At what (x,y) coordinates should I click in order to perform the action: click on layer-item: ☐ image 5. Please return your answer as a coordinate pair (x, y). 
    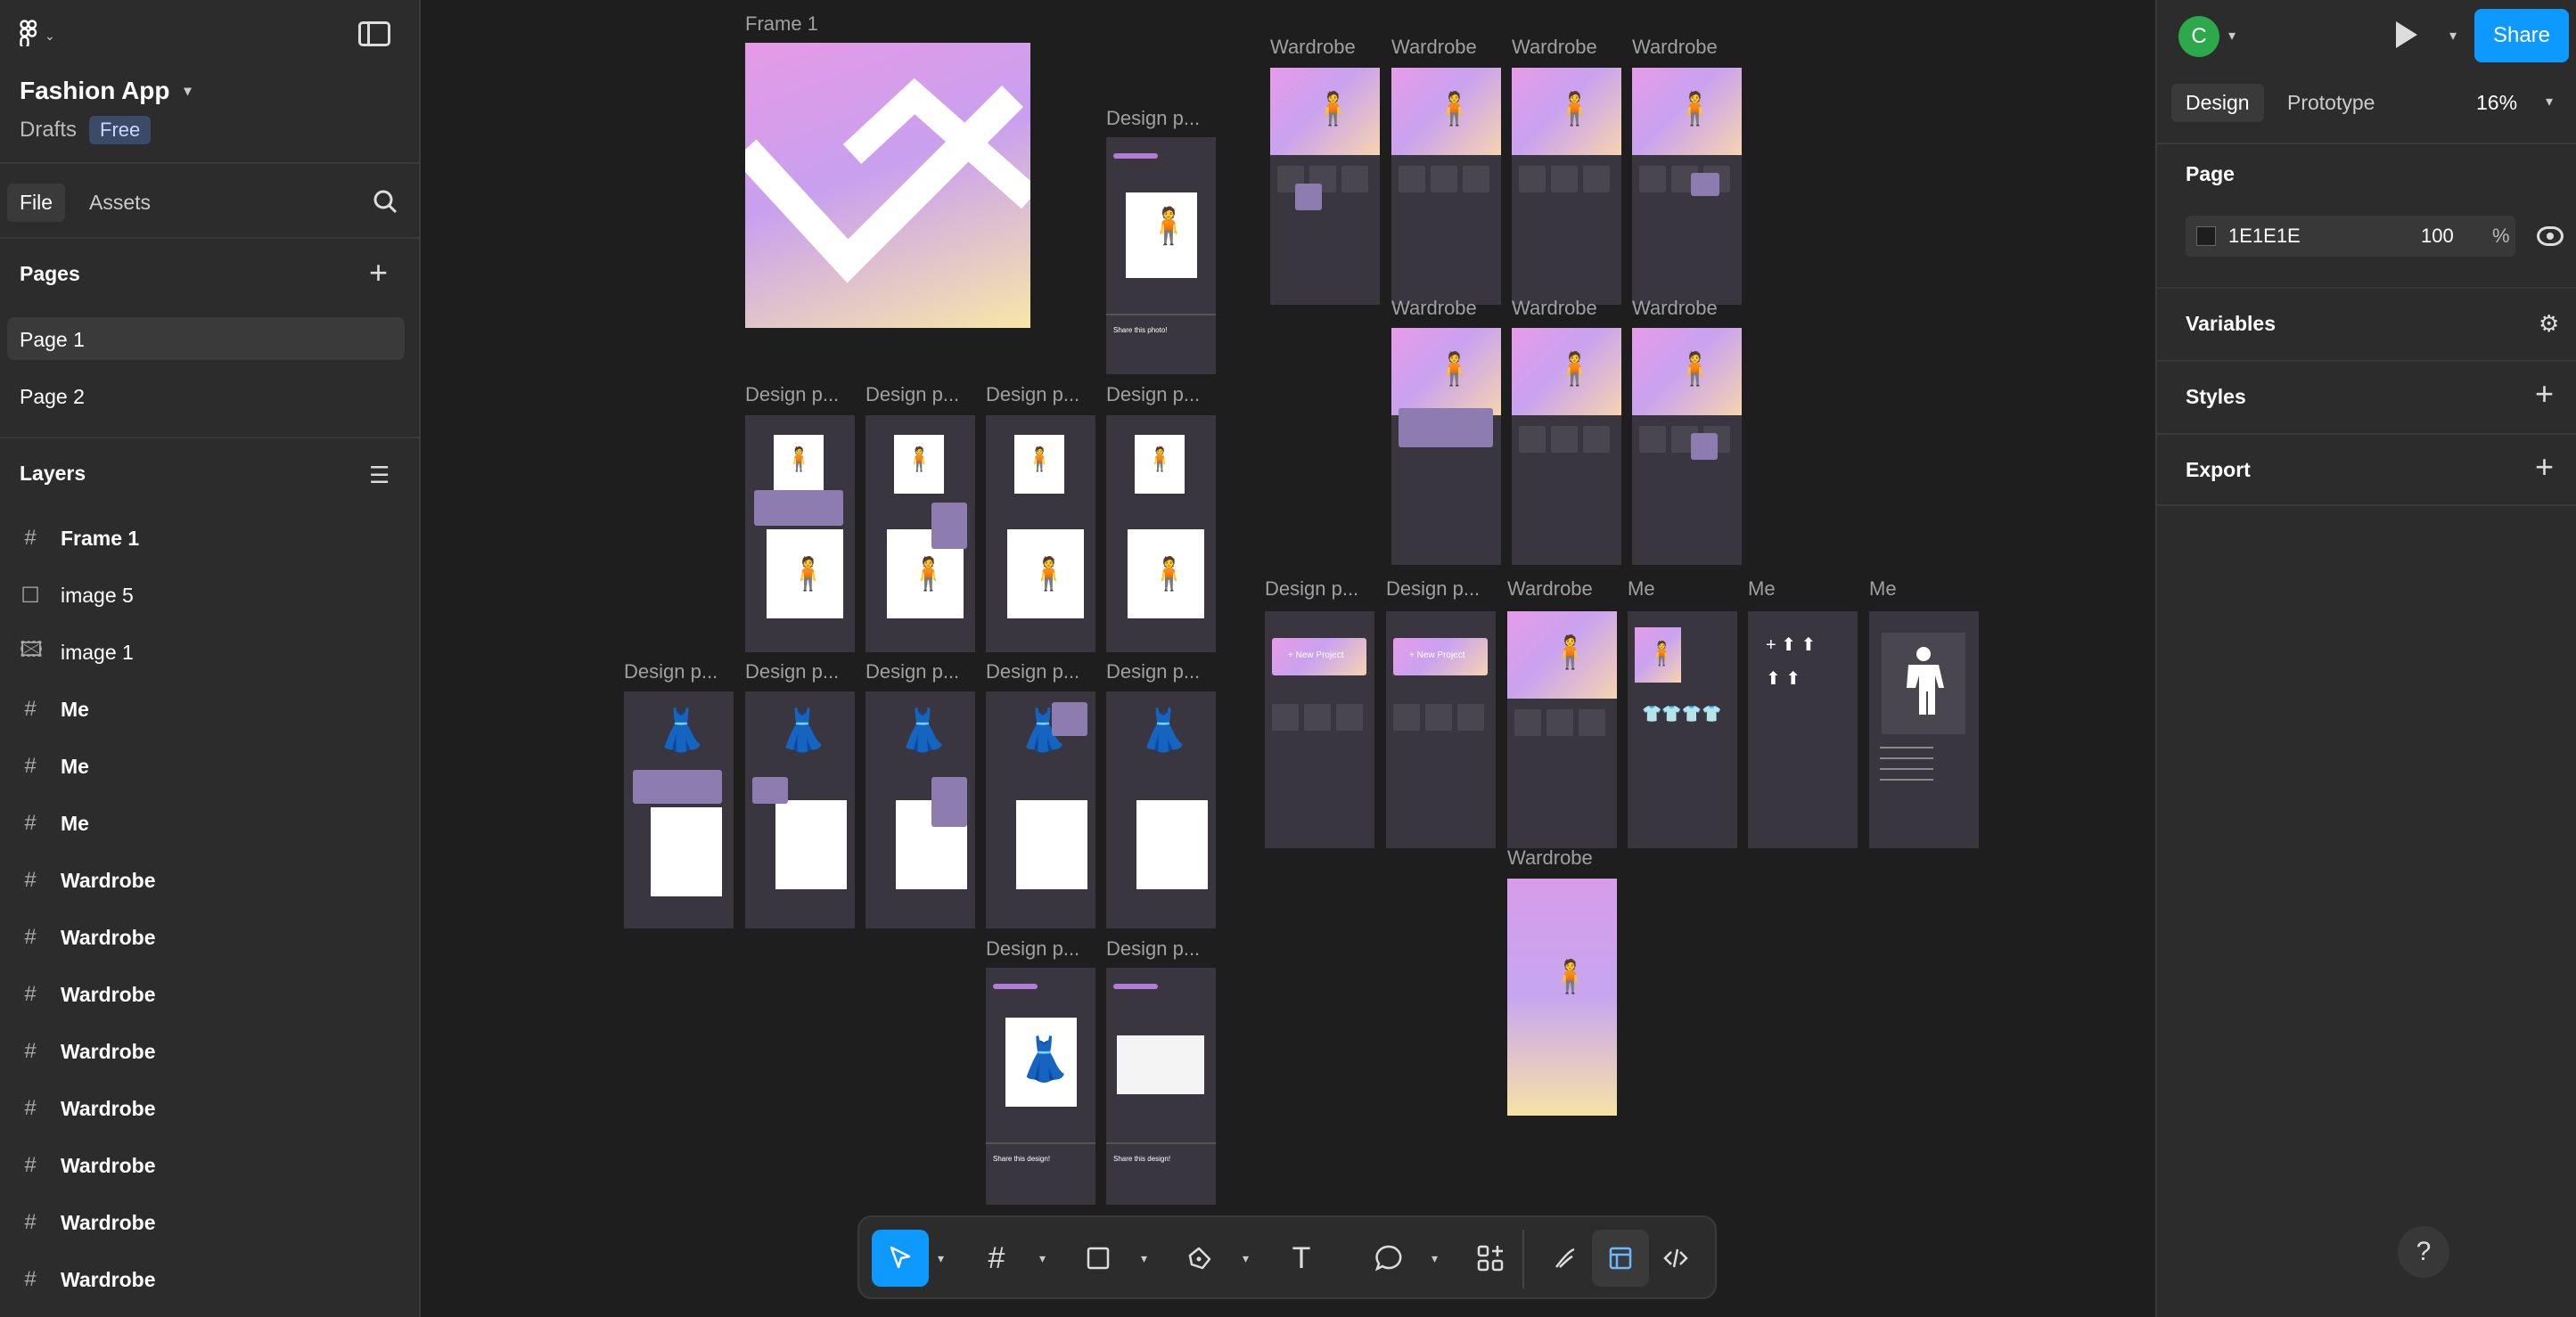
    Looking at the image, I should click on (77, 595).